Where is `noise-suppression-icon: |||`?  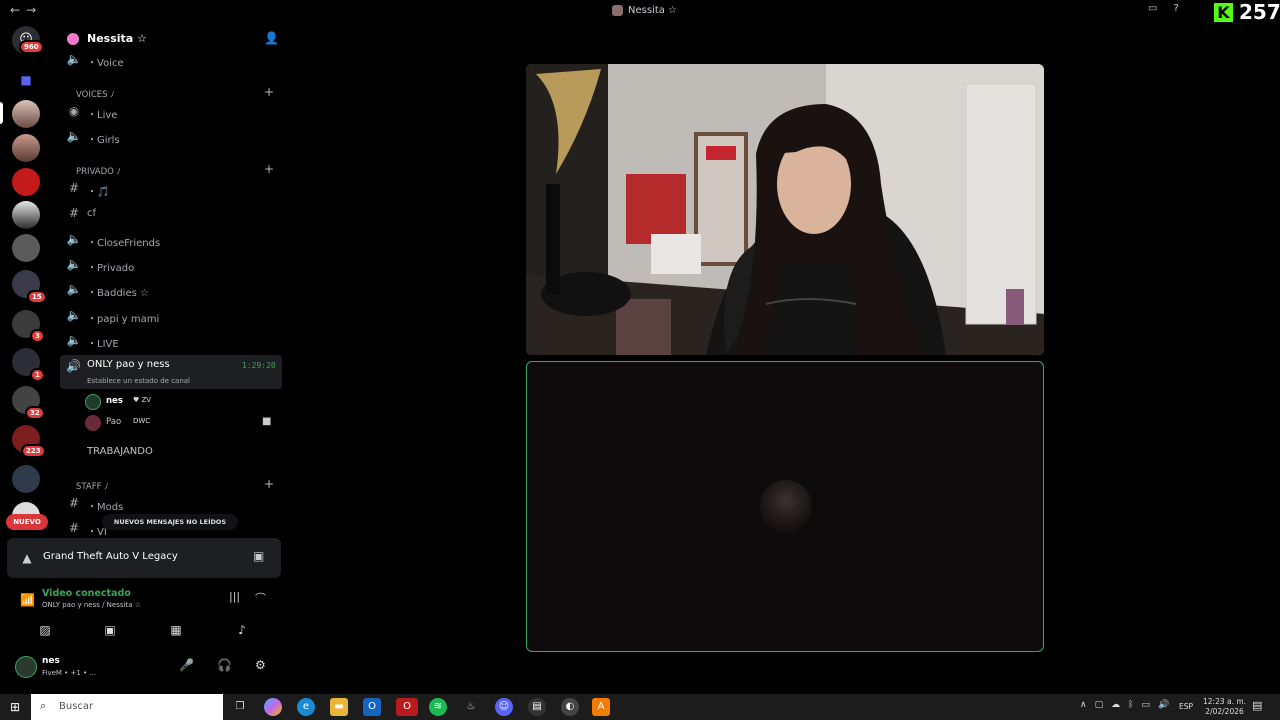 noise-suppression-icon: ||| is located at coordinates (234, 596).